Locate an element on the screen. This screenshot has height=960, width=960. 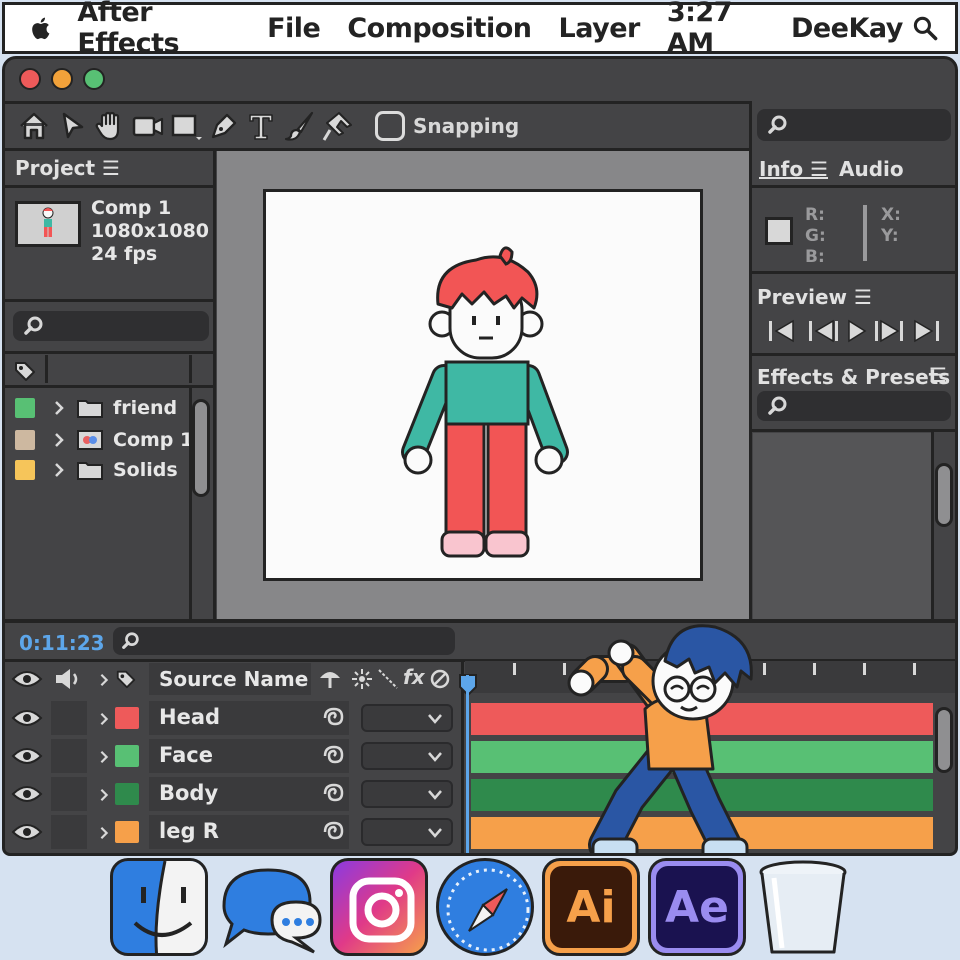
tab-info: Info ☰ is located at coordinates (793, 169).